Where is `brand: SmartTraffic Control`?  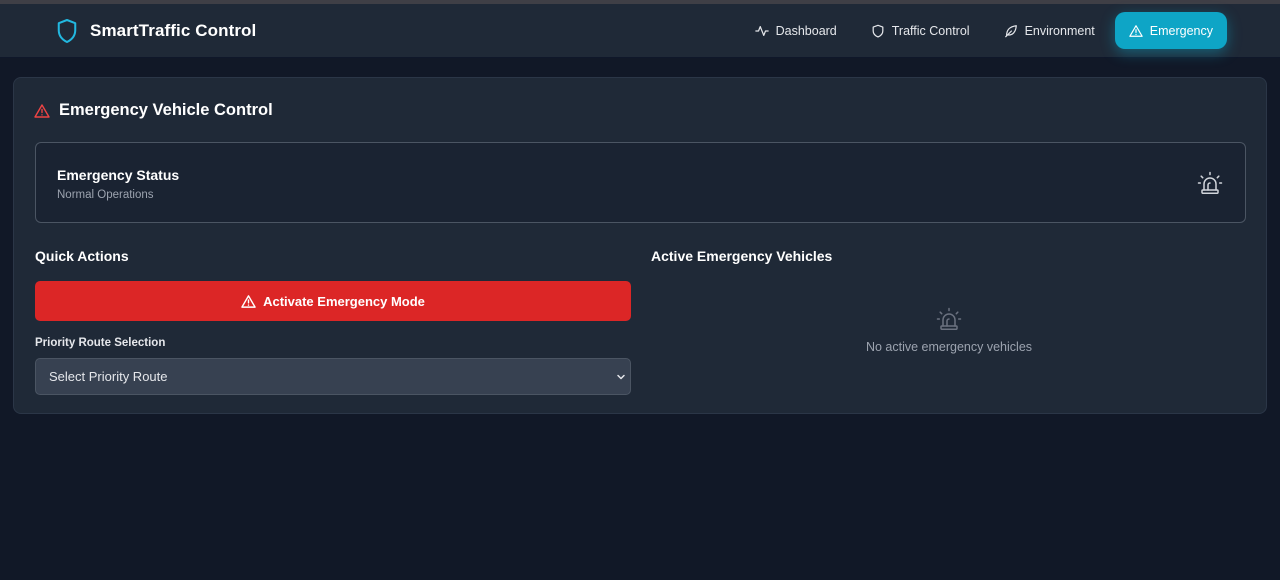
brand: SmartTraffic Control is located at coordinates (156, 31).